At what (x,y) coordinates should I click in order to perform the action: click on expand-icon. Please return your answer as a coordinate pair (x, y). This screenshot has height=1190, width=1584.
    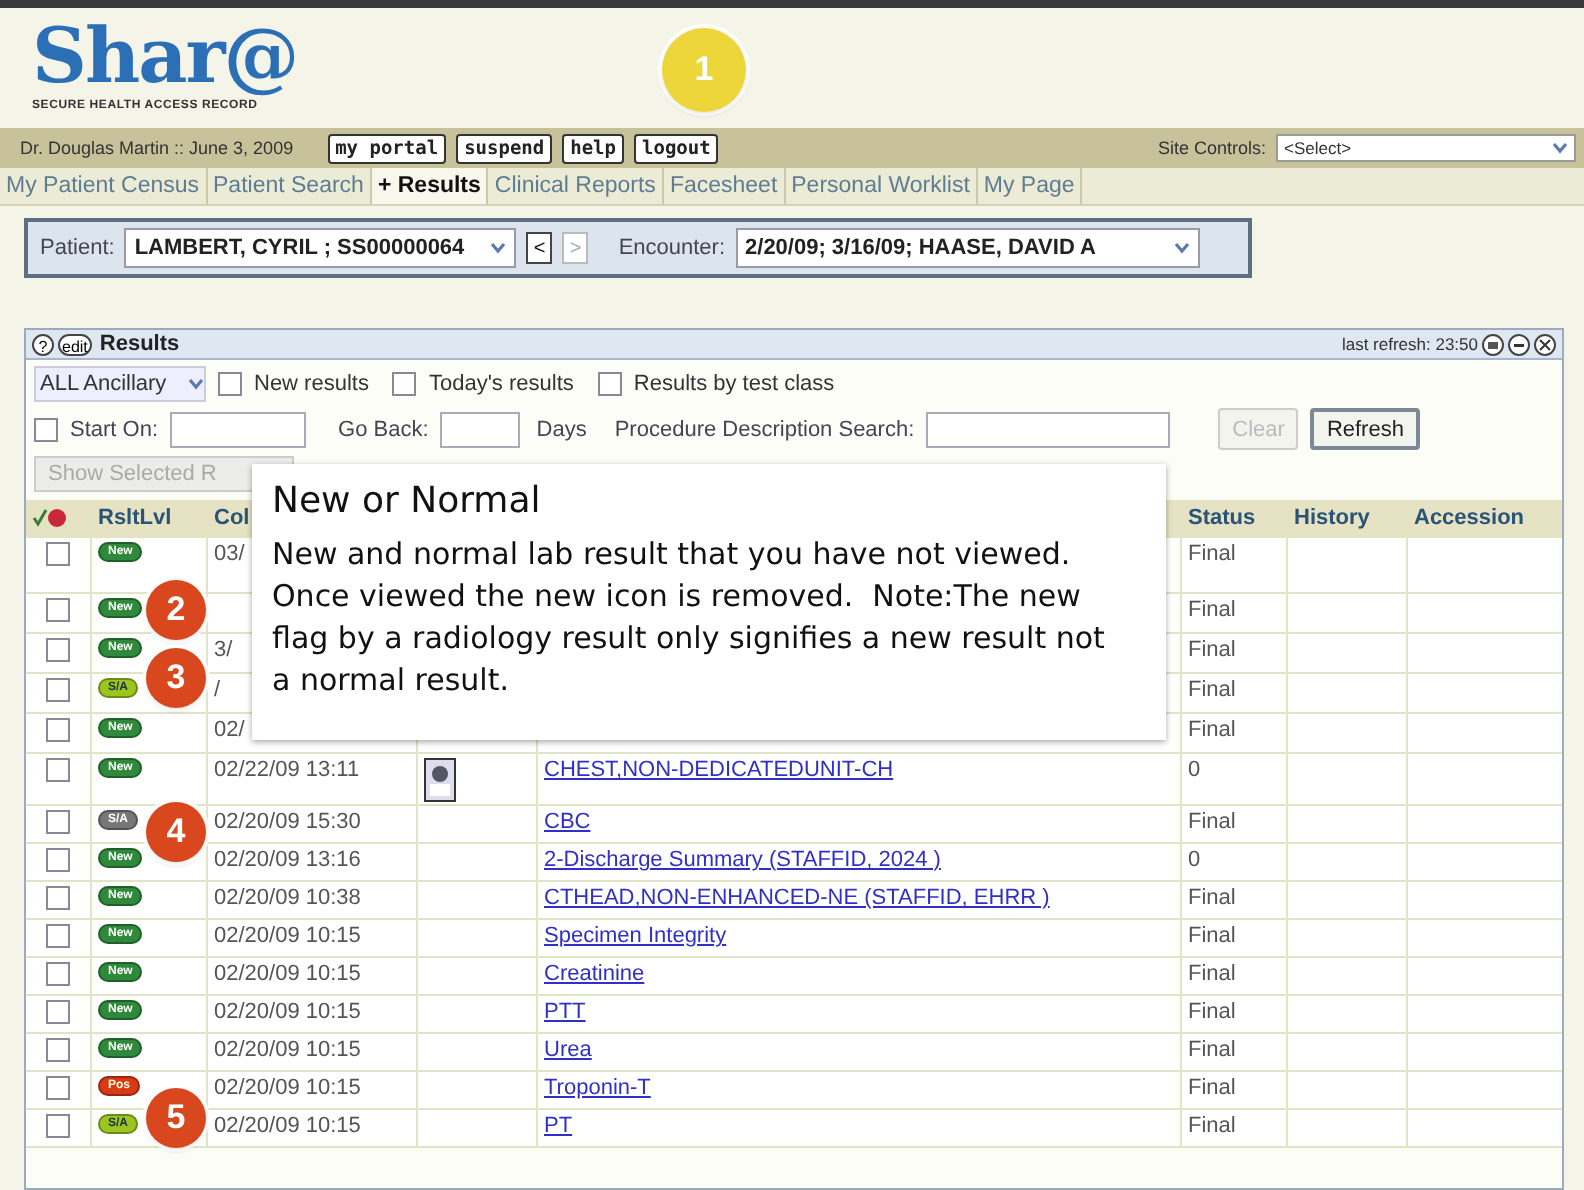
    Looking at the image, I should click on (1545, 344).